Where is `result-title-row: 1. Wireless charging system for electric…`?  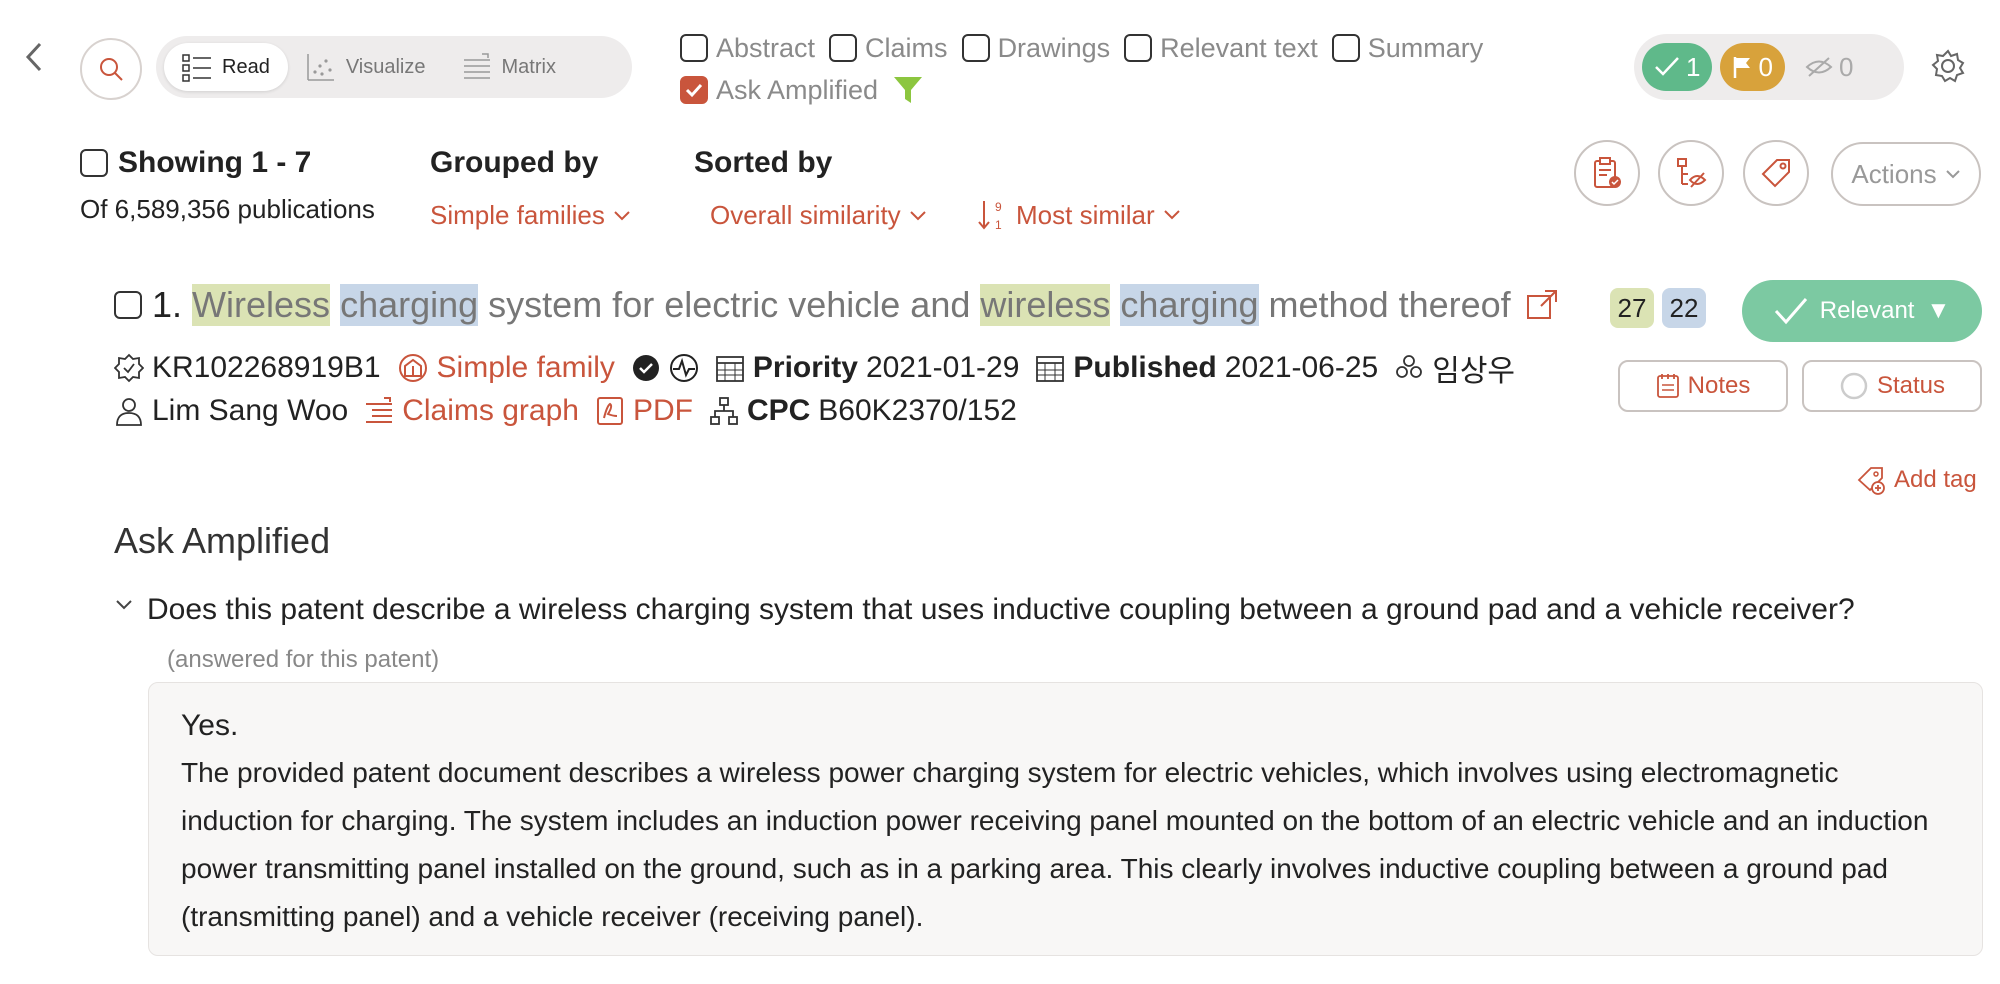
result-title-row: 1. Wireless charging system for electric… is located at coordinates (836, 305).